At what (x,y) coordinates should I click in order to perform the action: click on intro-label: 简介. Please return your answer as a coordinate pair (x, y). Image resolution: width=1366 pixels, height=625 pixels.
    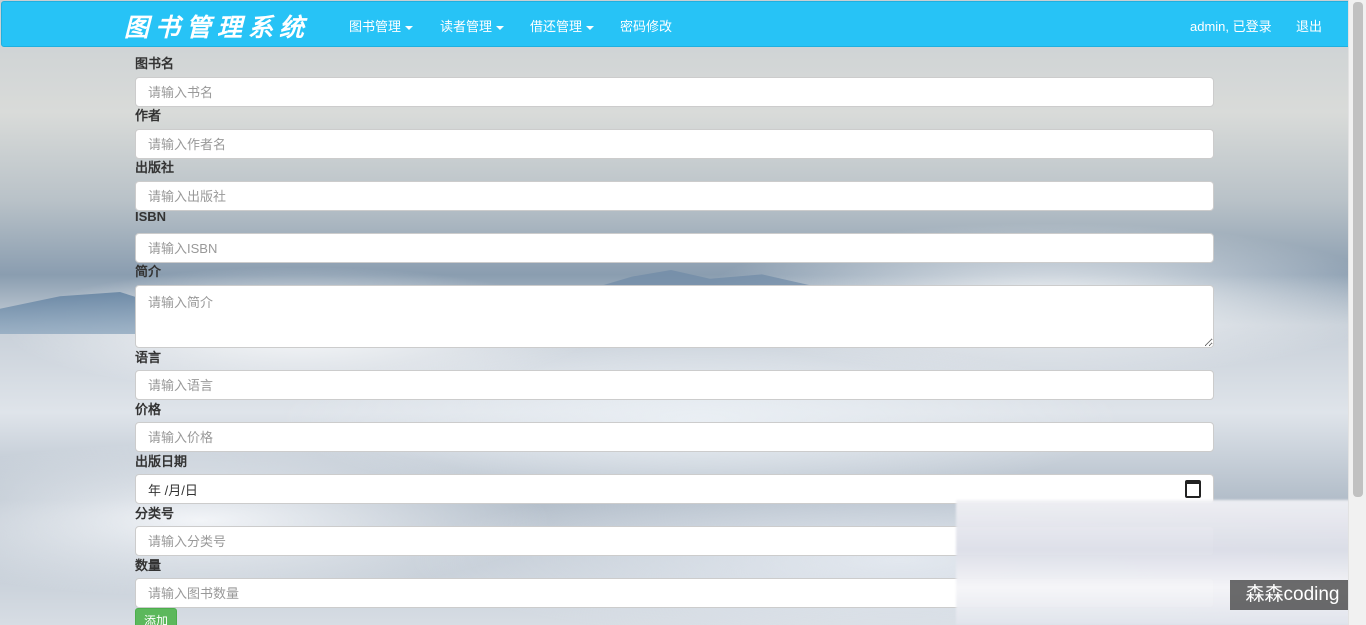
    Looking at the image, I should click on (148, 271).